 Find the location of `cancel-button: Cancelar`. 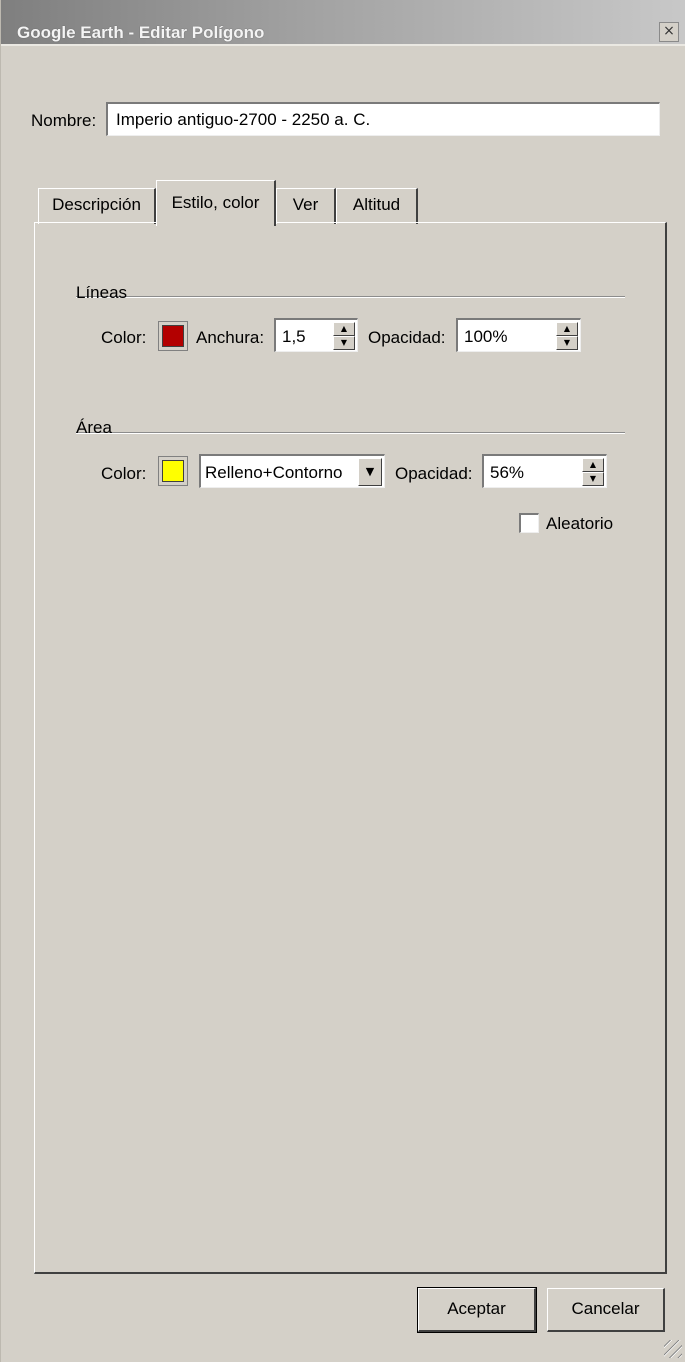

cancel-button: Cancelar is located at coordinates (606, 1310).